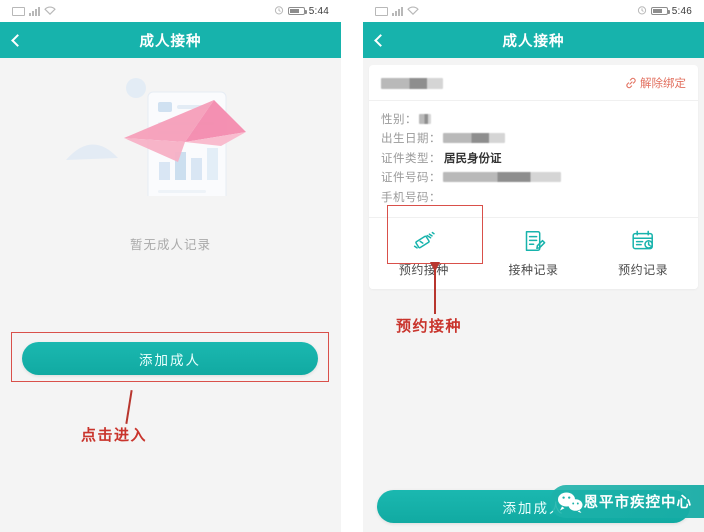  I want to click on paper-plane-illustration, so click(170, 143).